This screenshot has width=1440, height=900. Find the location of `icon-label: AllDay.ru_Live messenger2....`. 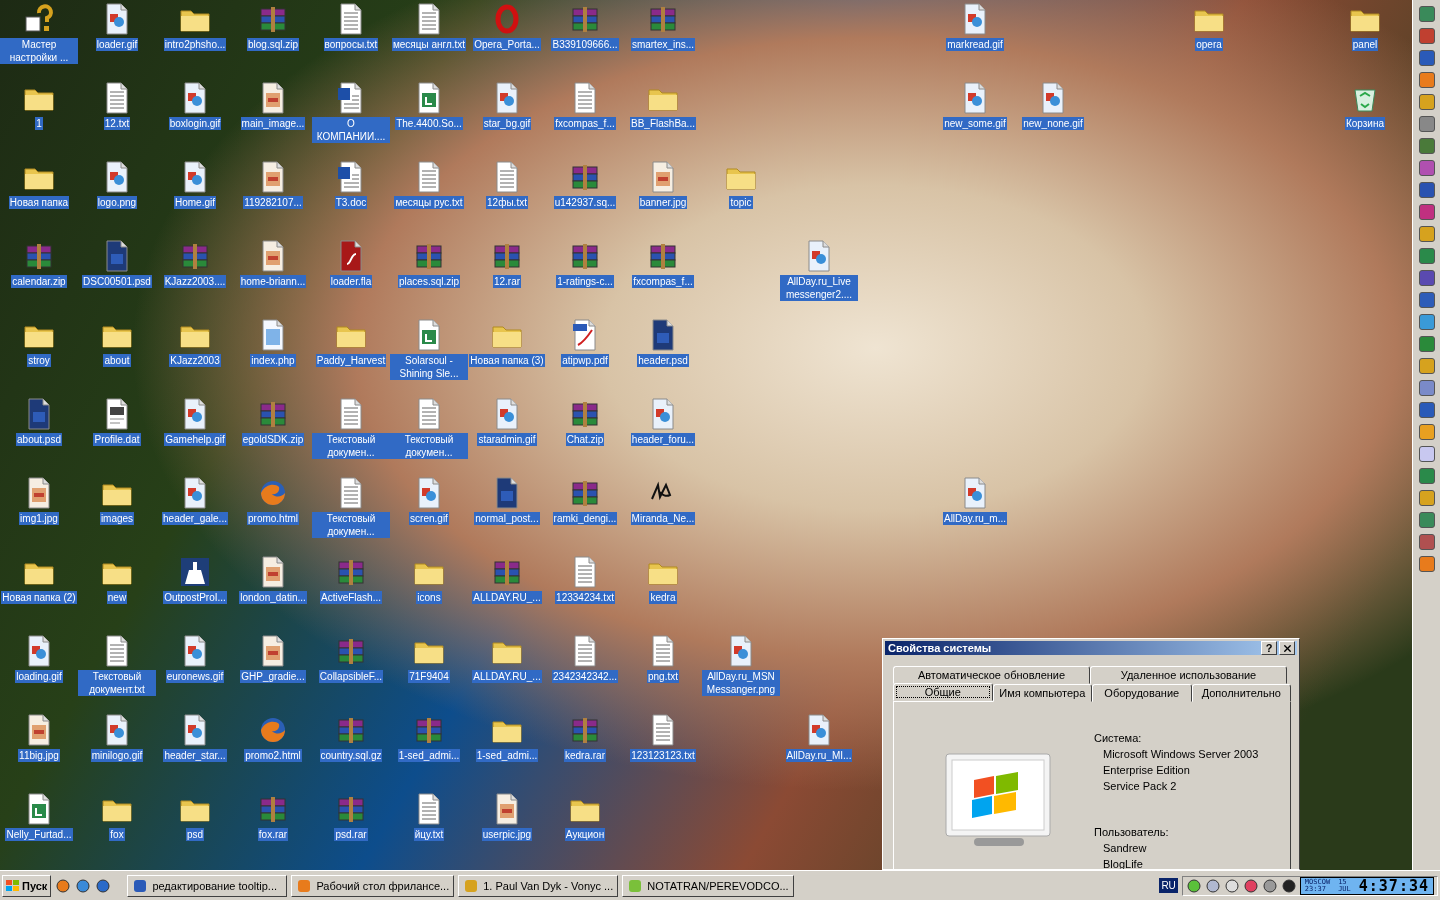

icon-label: AllDay.ru_Live messenger2.... is located at coordinates (819, 288).